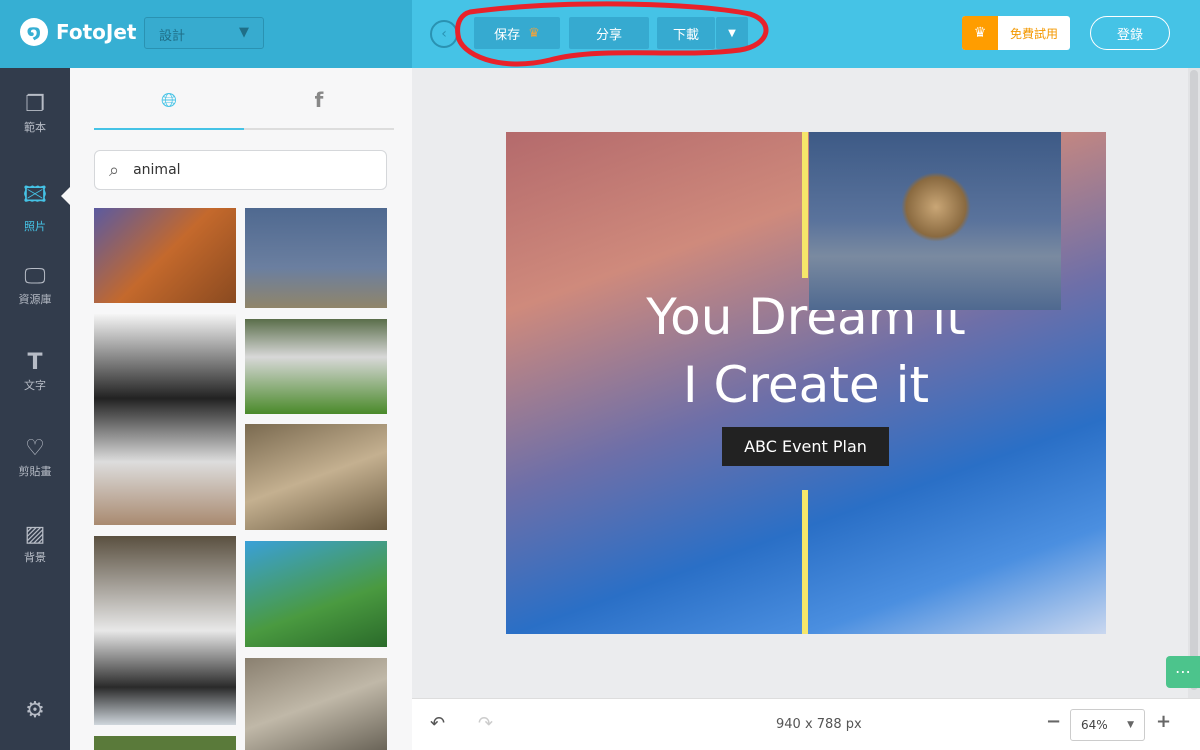  What do you see at coordinates (437, 723) in the screenshot?
I see `undo-icon: ↶` at bounding box center [437, 723].